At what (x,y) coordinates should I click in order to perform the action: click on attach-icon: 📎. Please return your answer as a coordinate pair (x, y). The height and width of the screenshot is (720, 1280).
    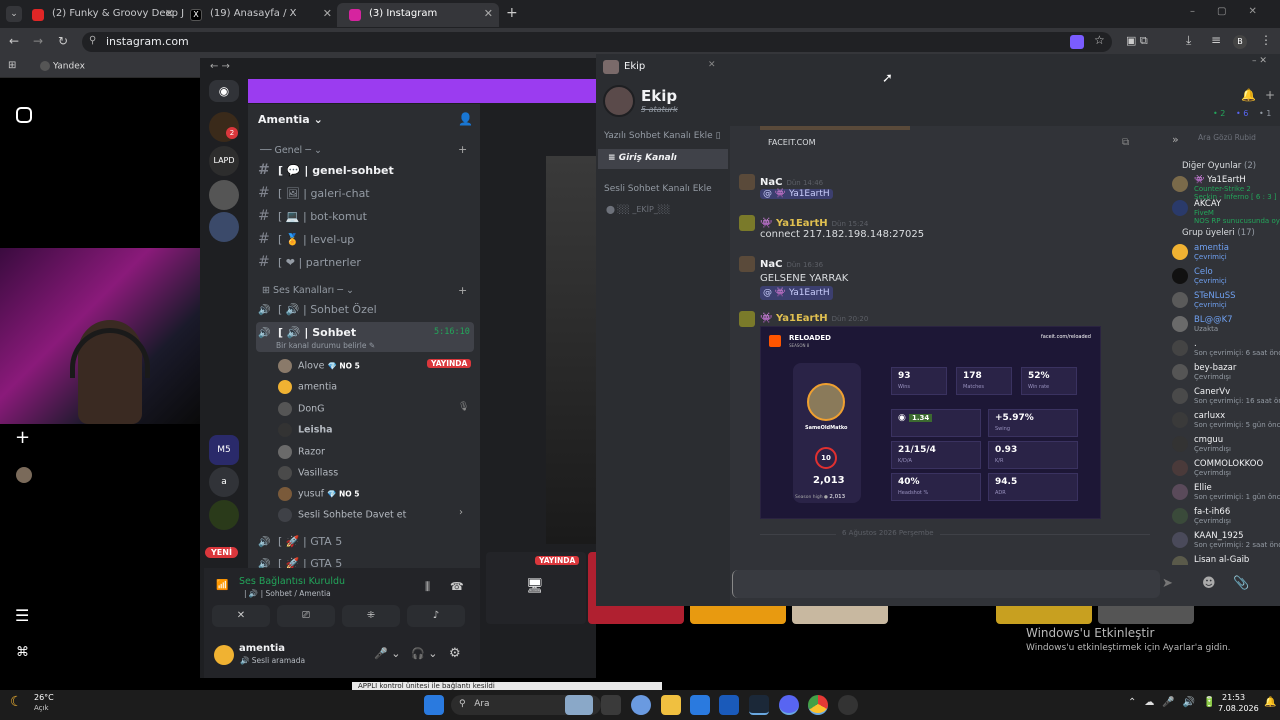
    Looking at the image, I should click on (1241, 583).